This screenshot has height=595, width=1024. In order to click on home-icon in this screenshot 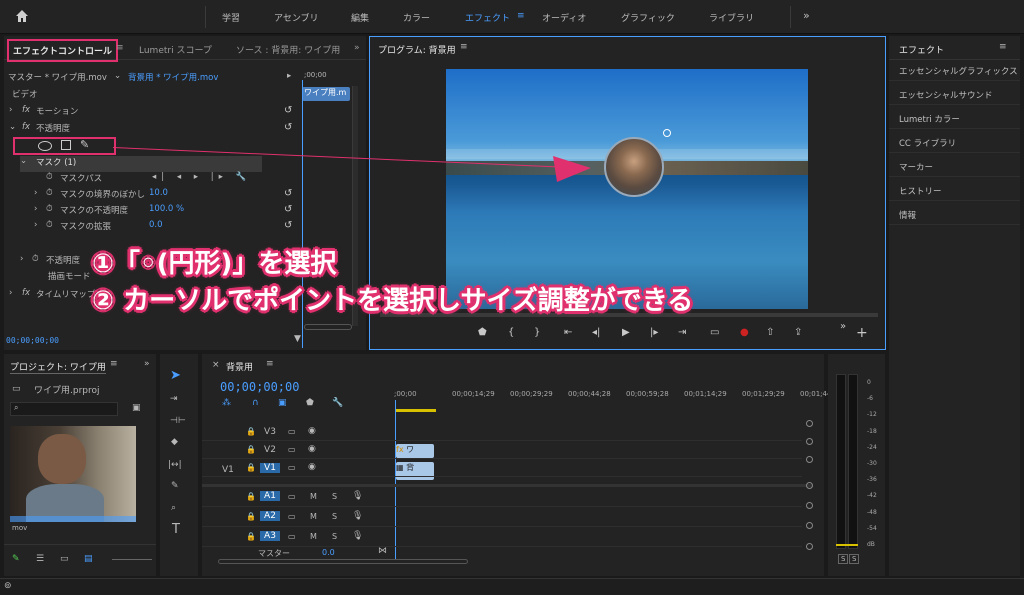, I will do `click(22, 16)`.